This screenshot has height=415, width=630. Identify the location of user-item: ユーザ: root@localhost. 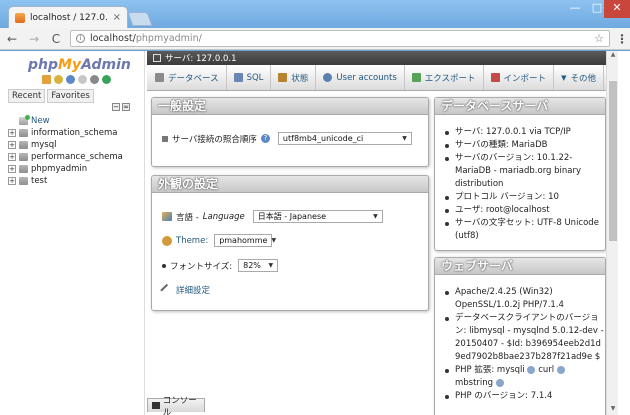
(525, 210).